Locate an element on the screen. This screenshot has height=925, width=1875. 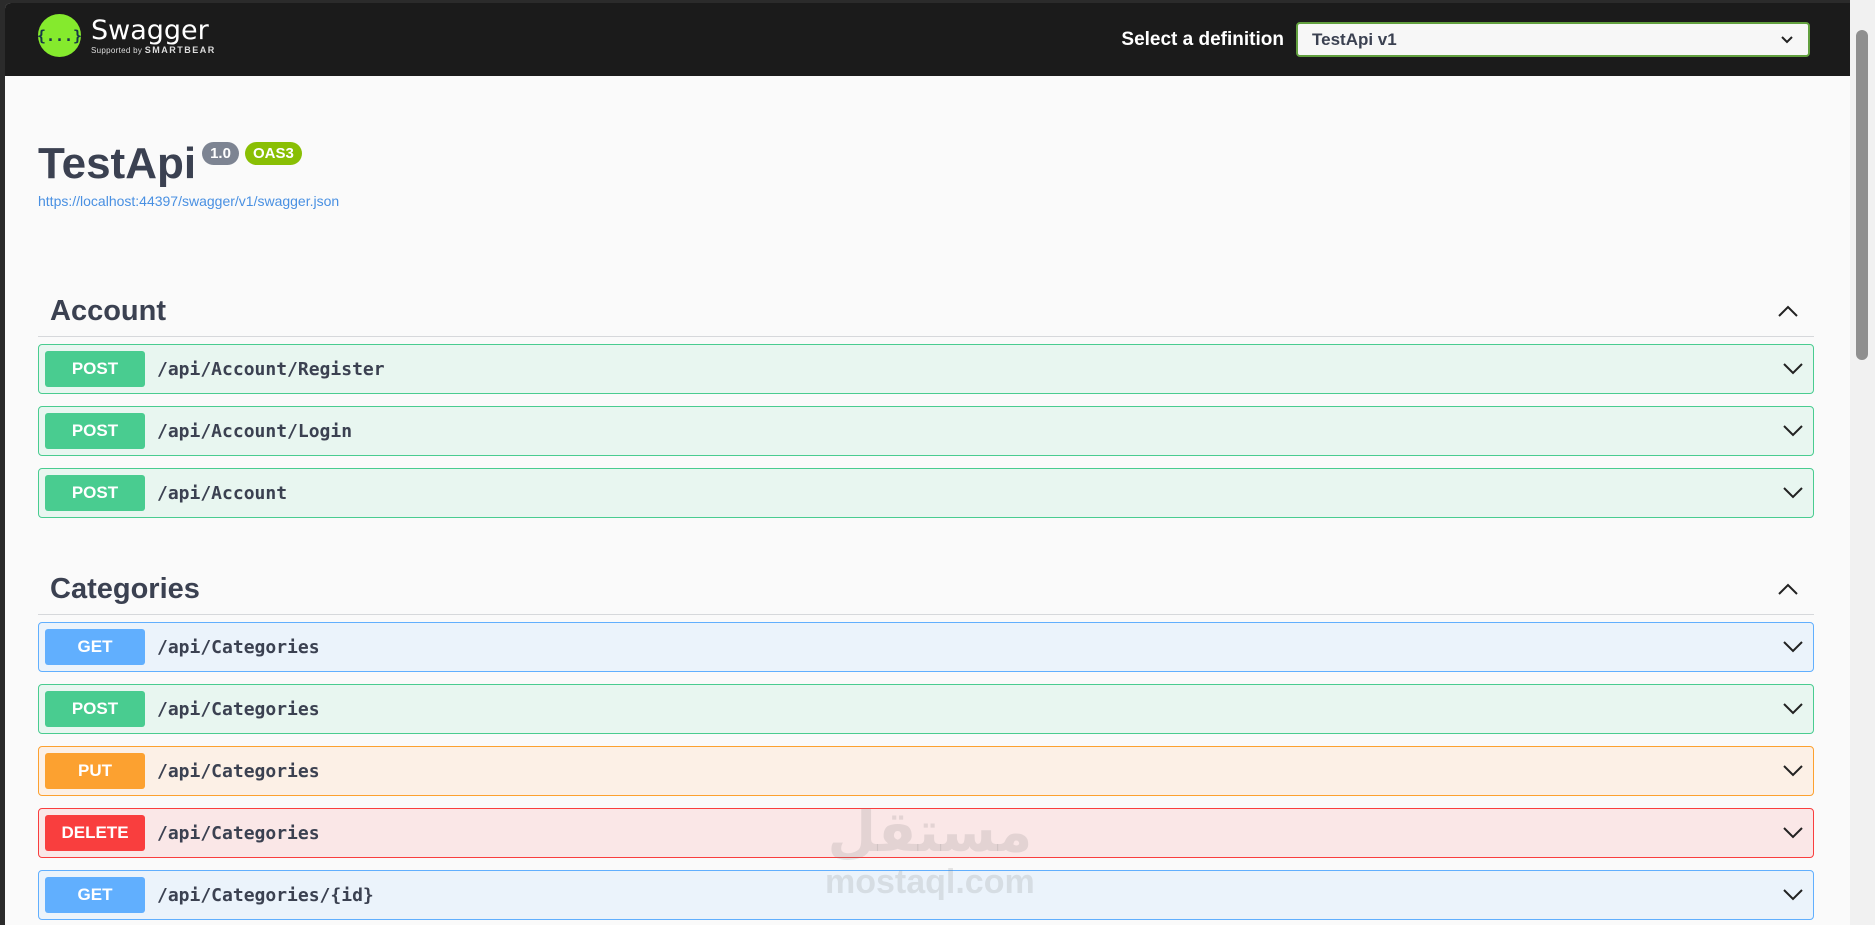
operation-path: /api/Categories/{id} is located at coordinates (265, 895).